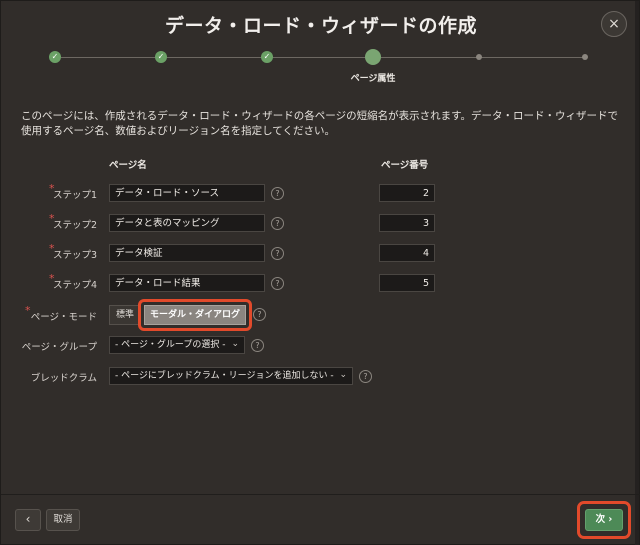 Image resolution: width=640 pixels, height=545 pixels. Describe the element at coordinates (63, 520) in the screenshot. I see `cancel-button: 取消` at that location.